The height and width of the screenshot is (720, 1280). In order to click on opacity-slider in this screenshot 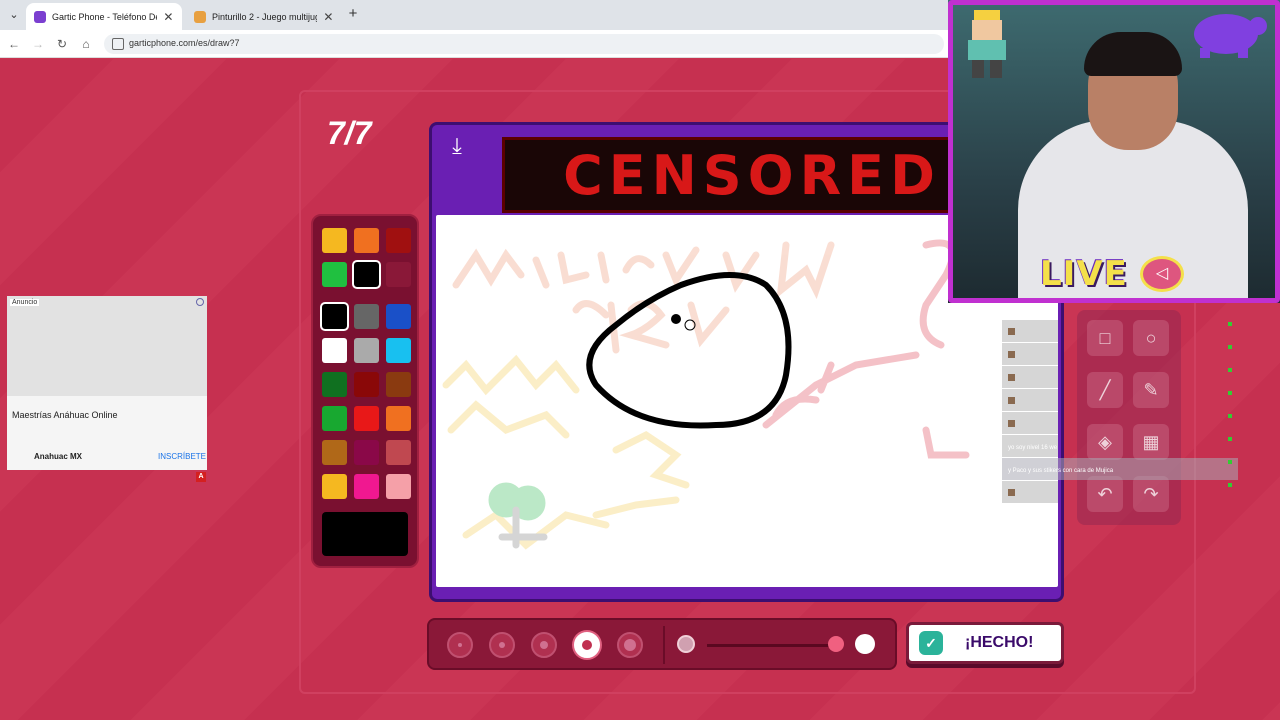, I will do `click(772, 645)`.